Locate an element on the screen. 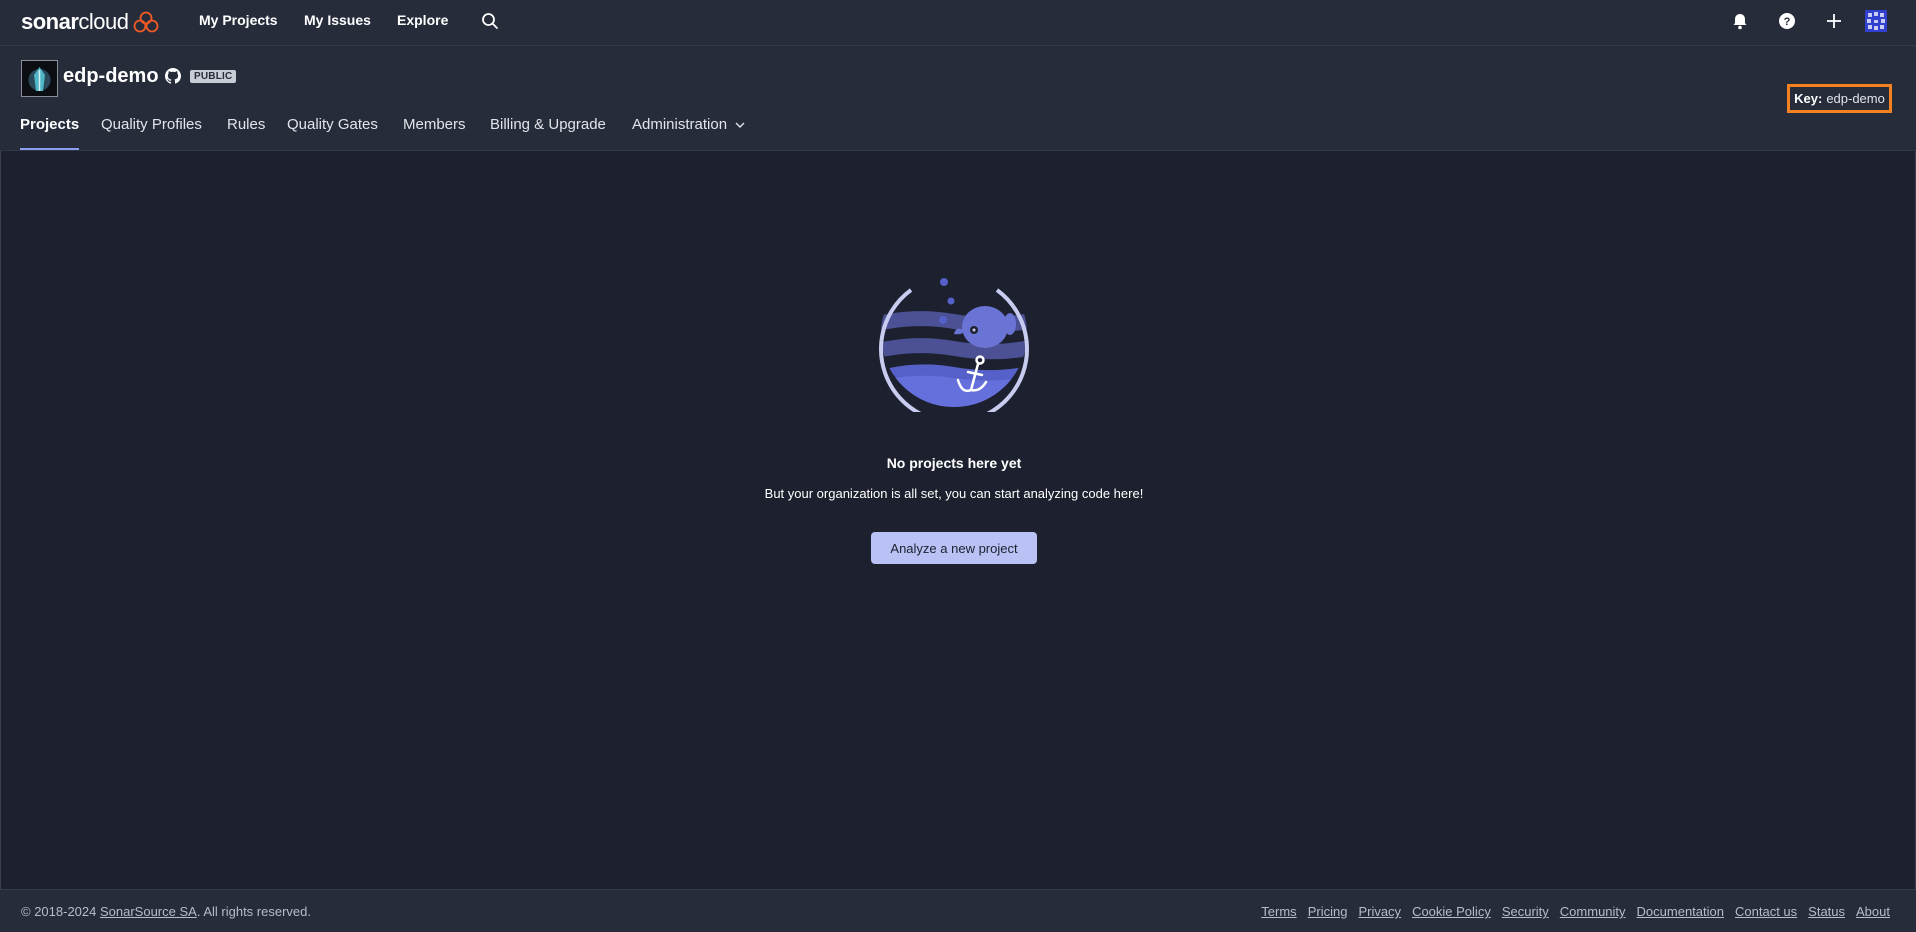 This screenshot has height=932, width=1916. copyright-suffix: . All rights reserved. is located at coordinates (253, 911).